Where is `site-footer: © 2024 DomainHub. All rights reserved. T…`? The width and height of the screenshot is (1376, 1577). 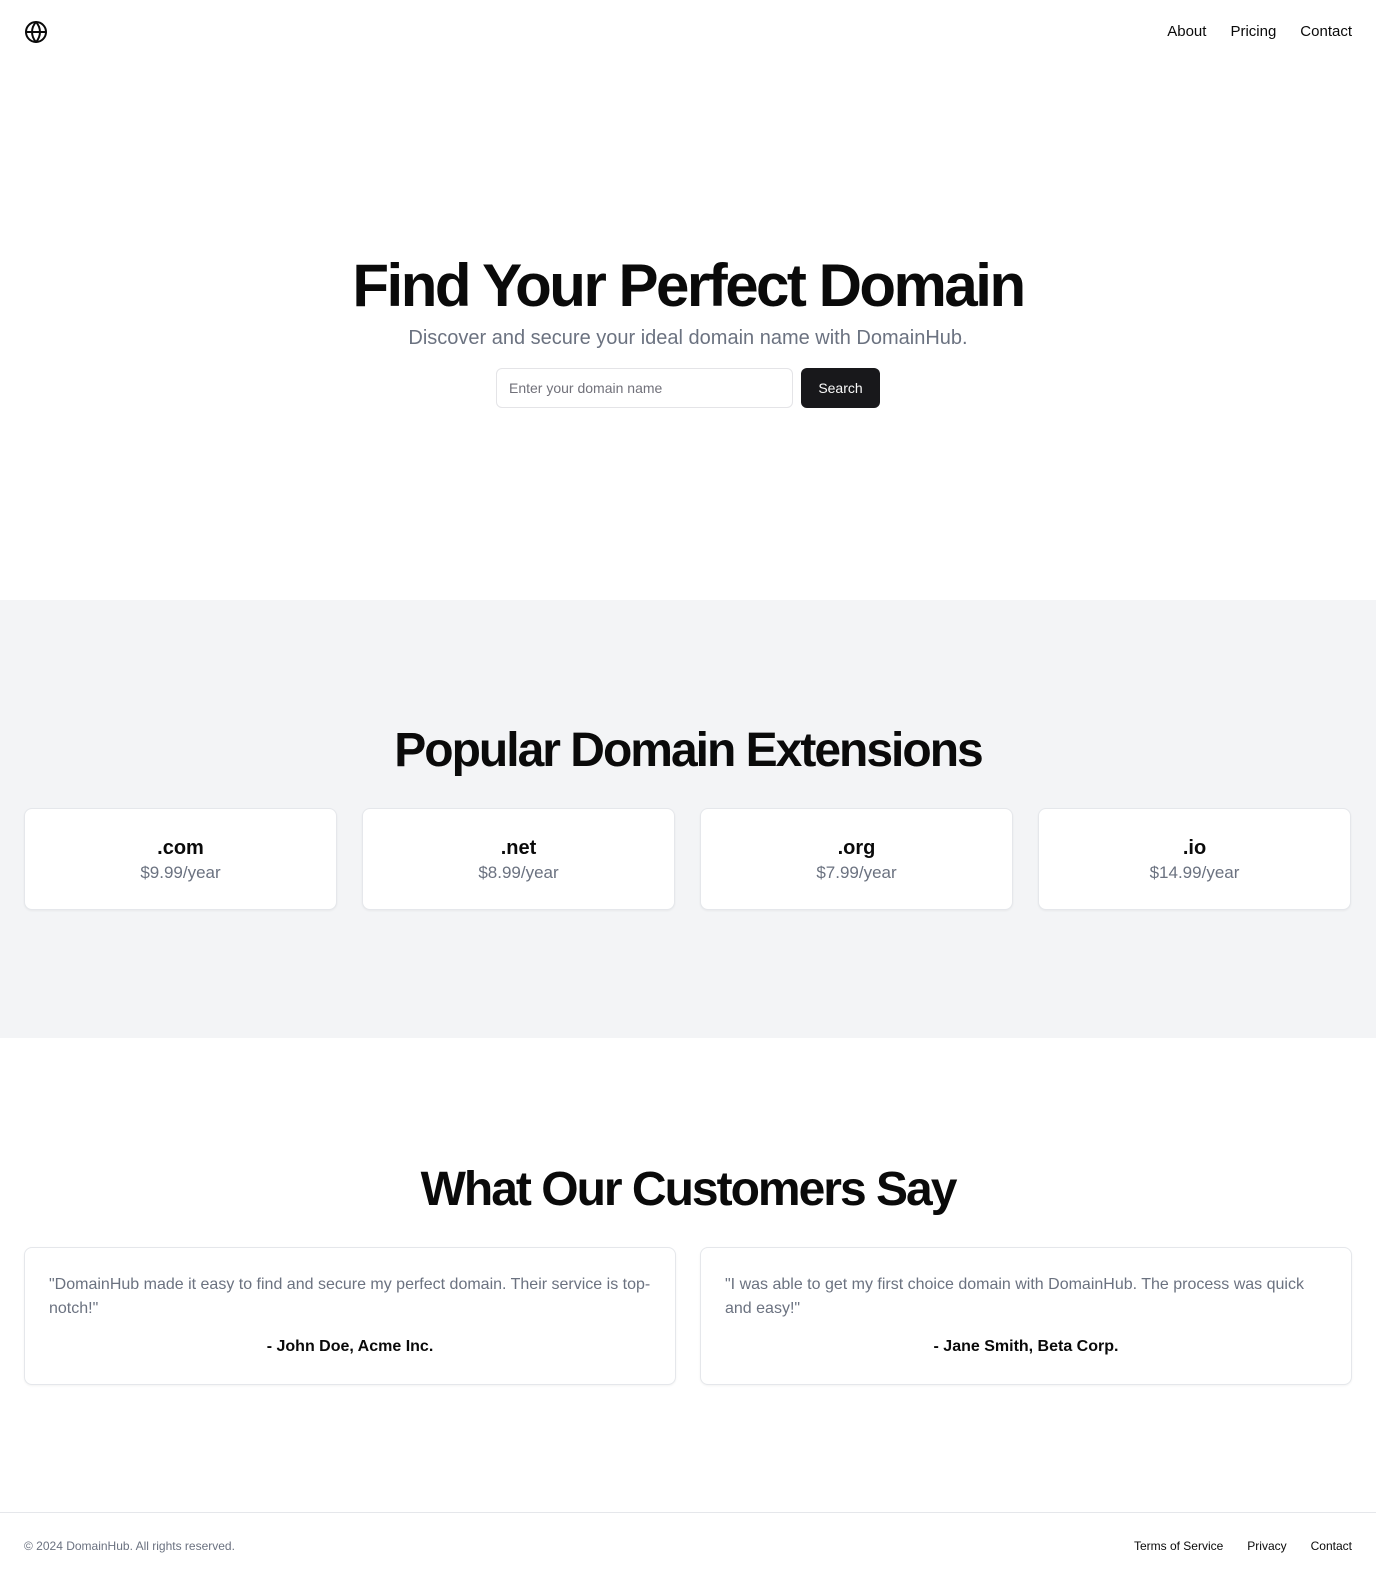 site-footer: © 2024 DomainHub. All rights reserved. T… is located at coordinates (688, 1544).